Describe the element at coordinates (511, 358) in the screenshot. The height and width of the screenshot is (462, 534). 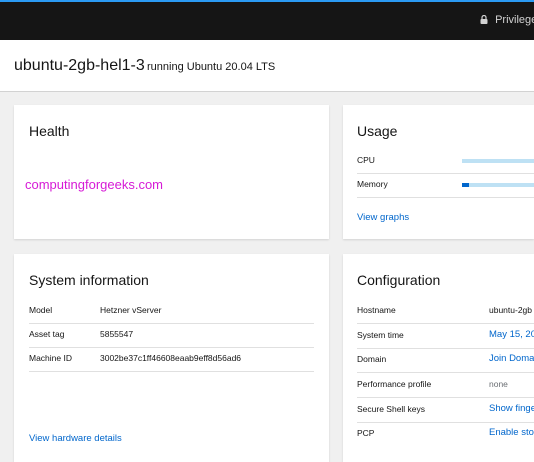
I see `join-domain-link: Join Doma` at that location.